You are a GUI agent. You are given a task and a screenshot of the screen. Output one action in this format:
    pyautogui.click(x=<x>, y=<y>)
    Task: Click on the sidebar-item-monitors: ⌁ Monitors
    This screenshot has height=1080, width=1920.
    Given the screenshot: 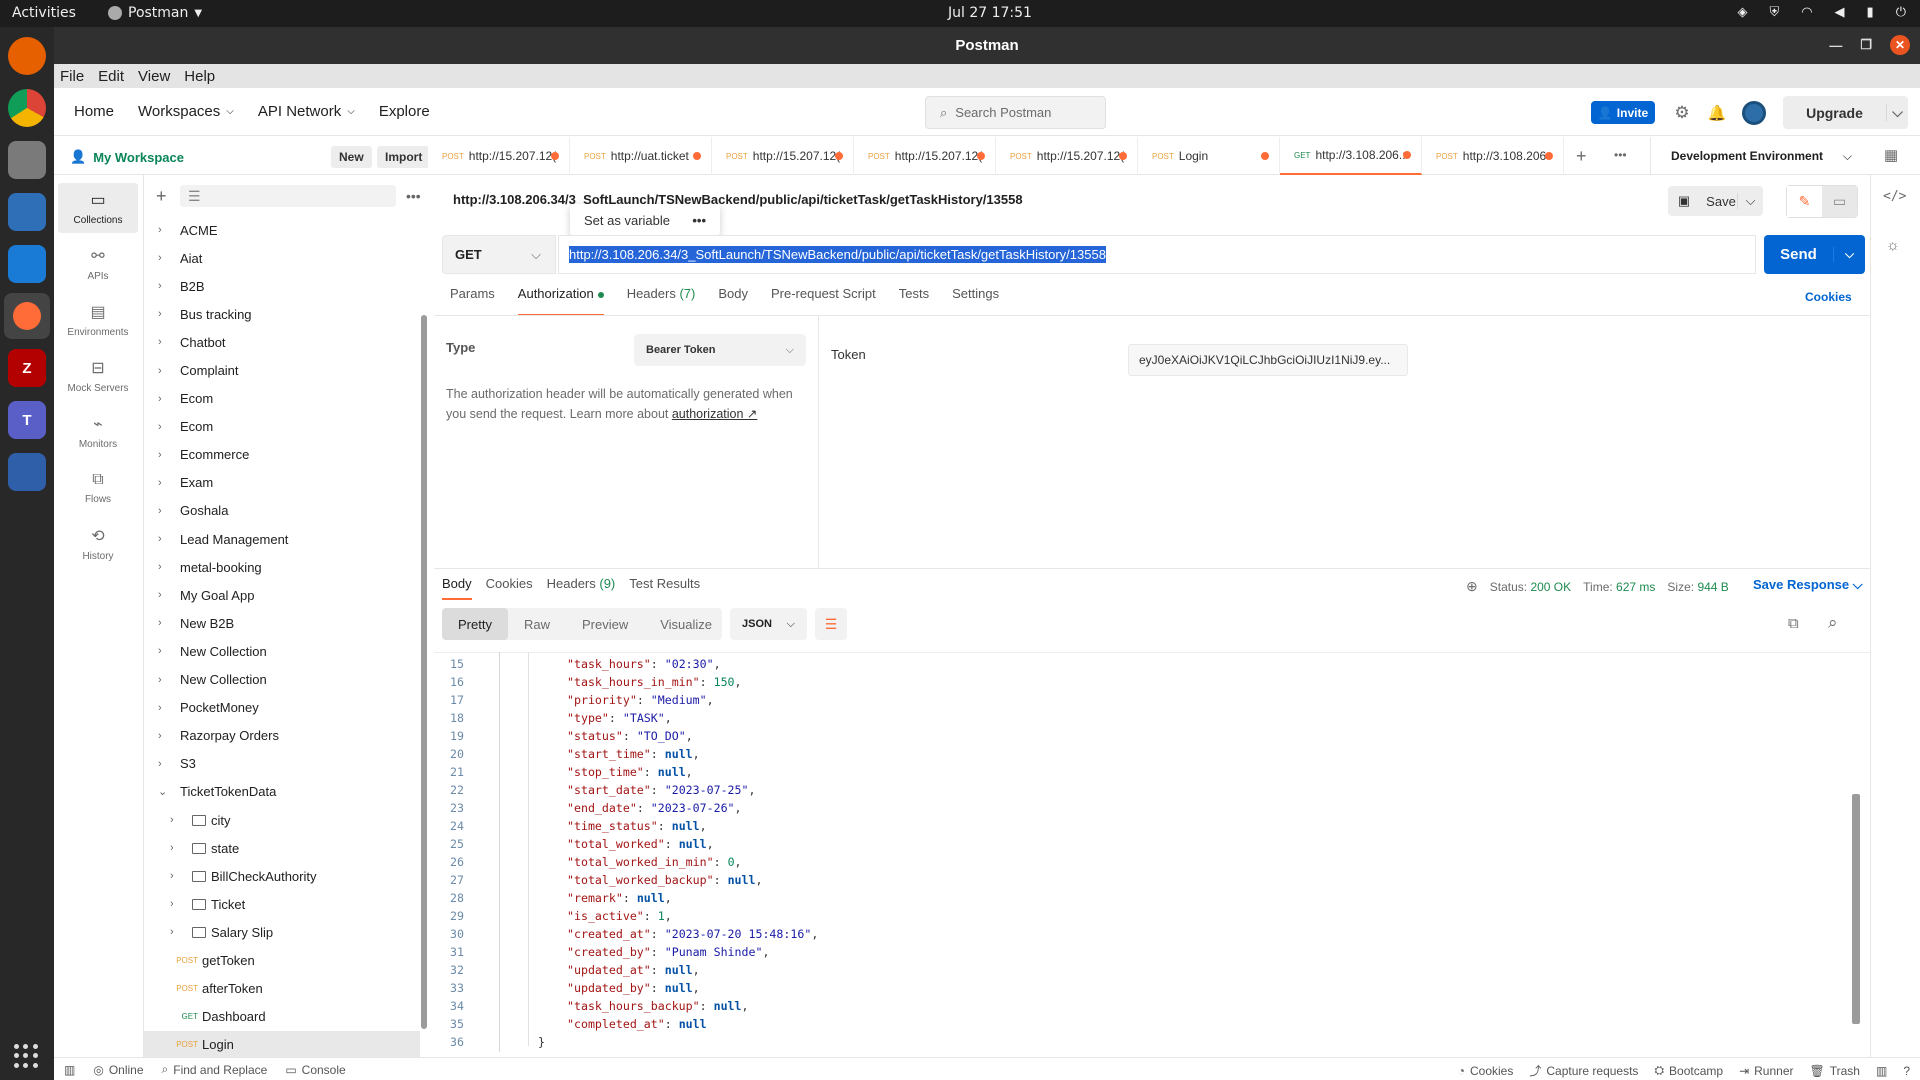 What is the action you would take?
    pyautogui.click(x=98, y=432)
    